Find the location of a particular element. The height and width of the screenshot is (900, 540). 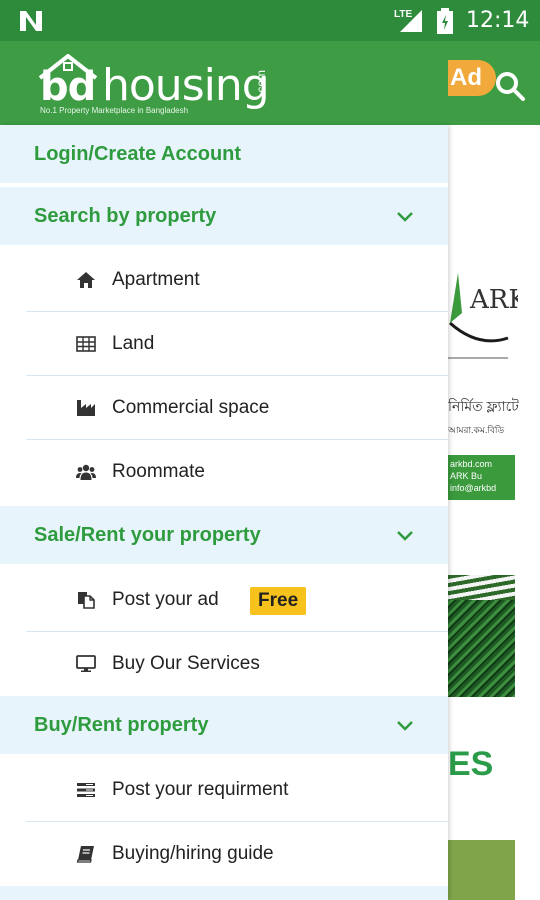

section-sale-rent-your-property: Sale/Rent your property is located at coordinates (224, 535).